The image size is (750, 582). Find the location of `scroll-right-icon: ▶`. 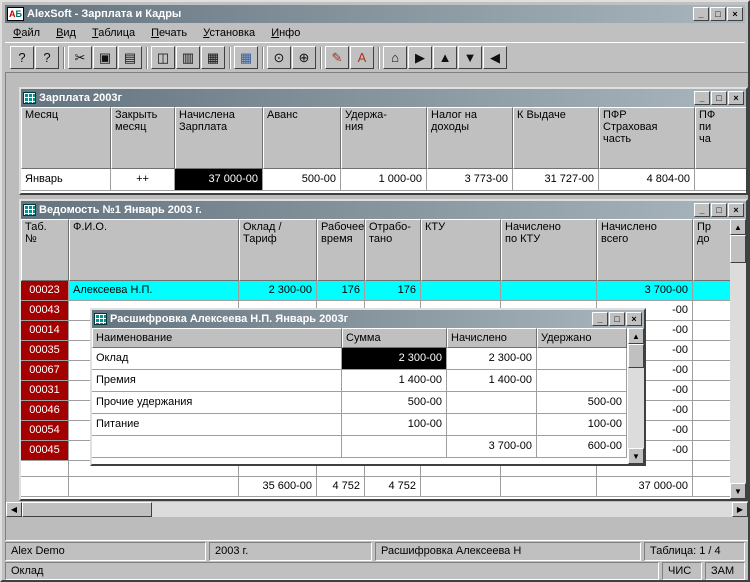

scroll-right-icon: ▶ is located at coordinates (740, 509).